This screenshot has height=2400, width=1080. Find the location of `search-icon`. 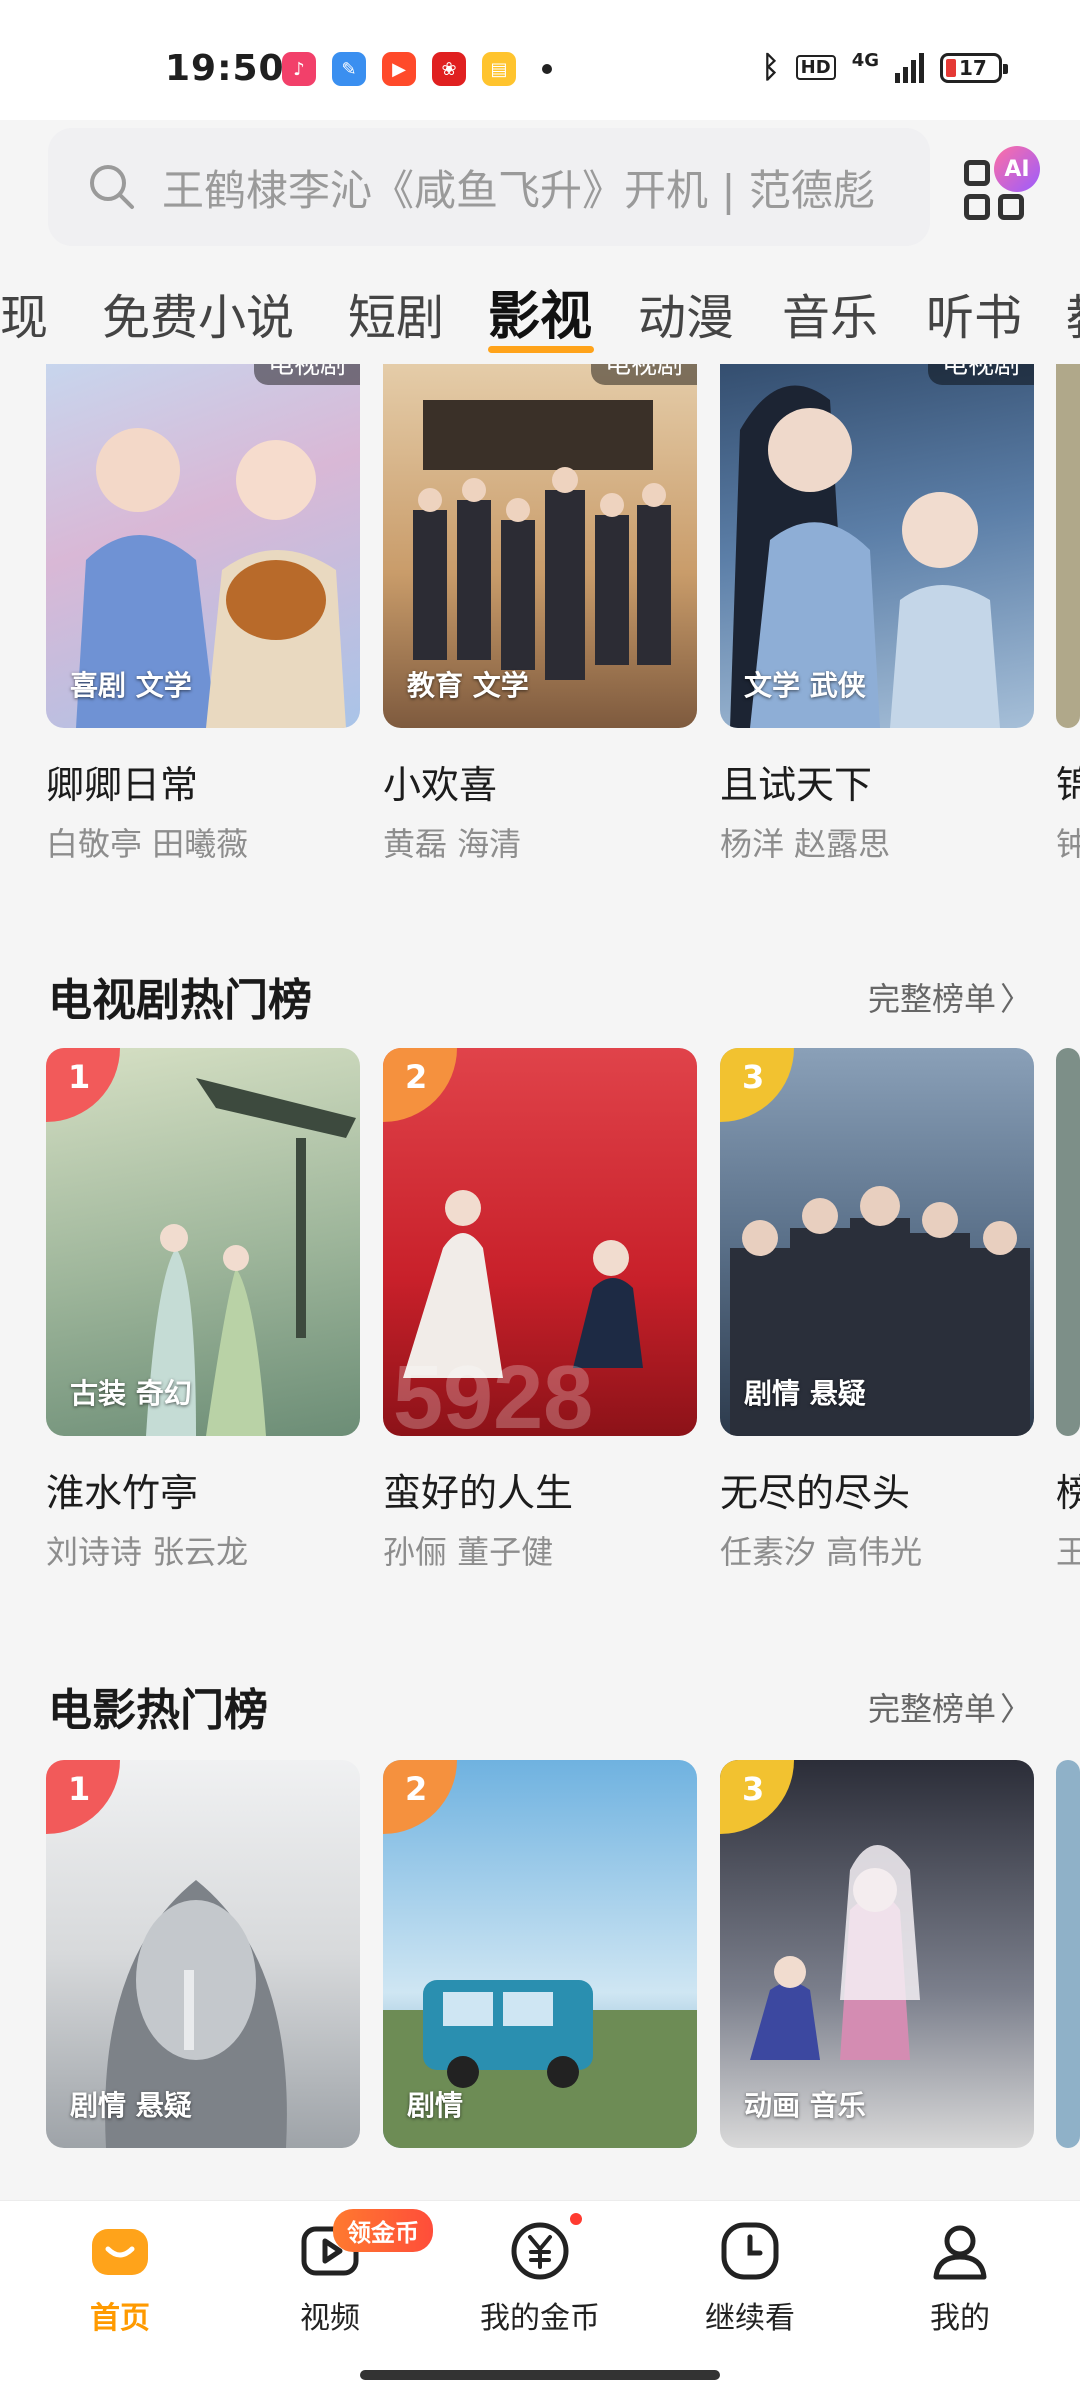

search-icon is located at coordinates (112, 187).